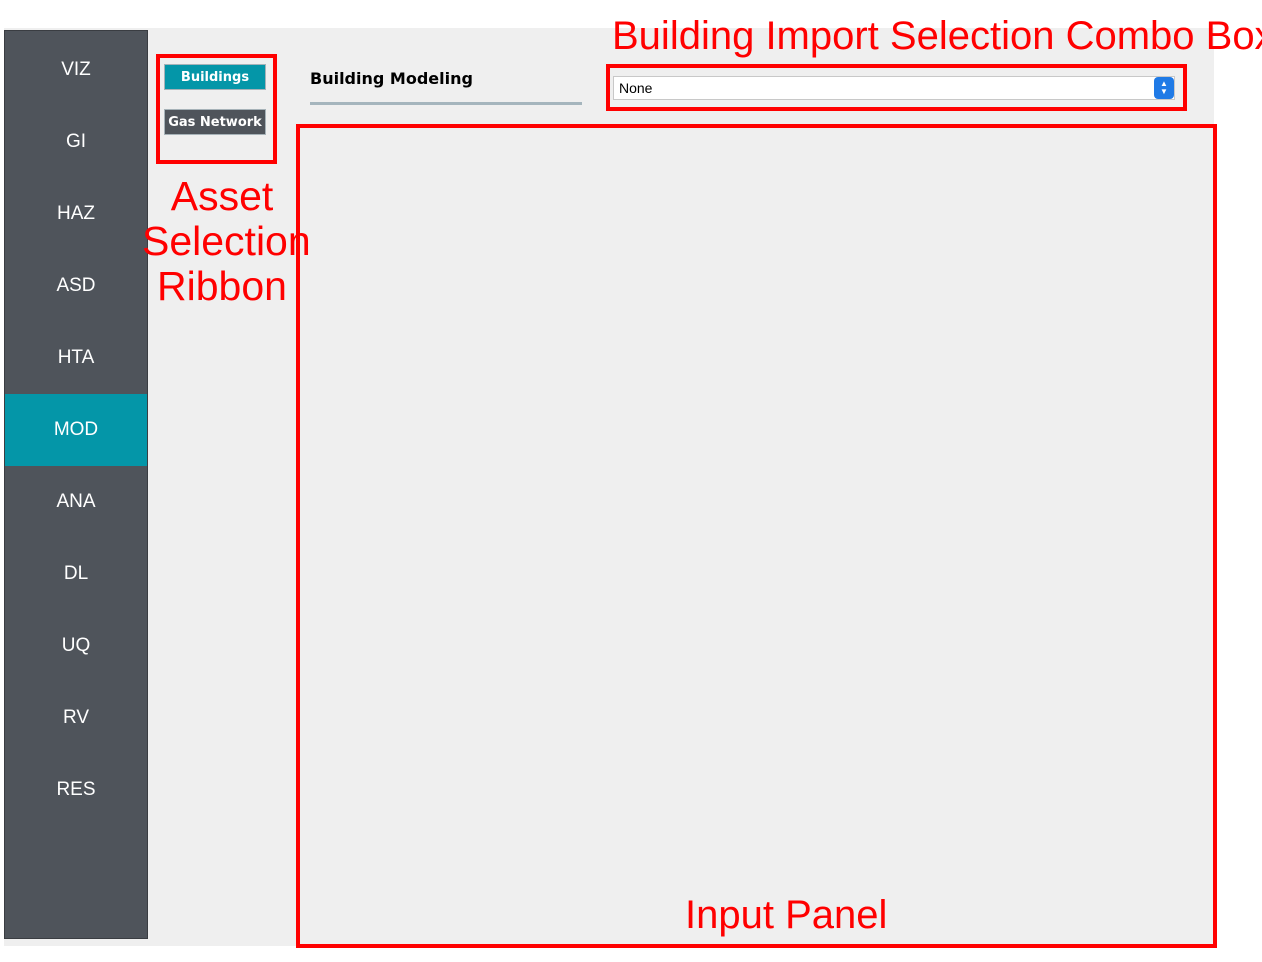  I want to click on sidebar-item-label: UQ, so click(76, 645).